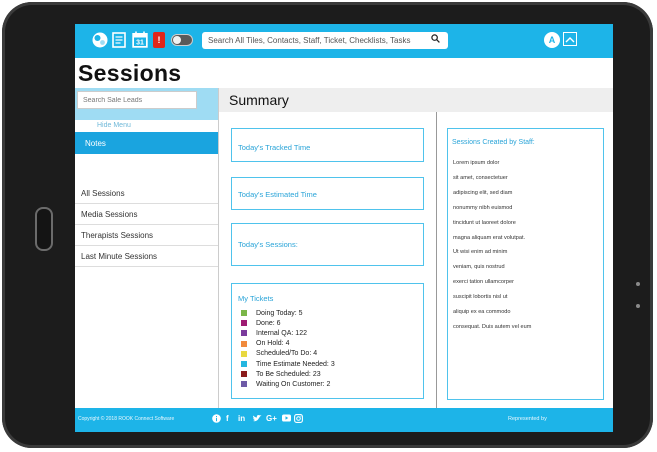 The width and height of the screenshot is (657, 452). Describe the element at coordinates (126, 419) in the screenshot. I see `copyright-text: Copyright © 2018 ROOK Connect Software` at that location.